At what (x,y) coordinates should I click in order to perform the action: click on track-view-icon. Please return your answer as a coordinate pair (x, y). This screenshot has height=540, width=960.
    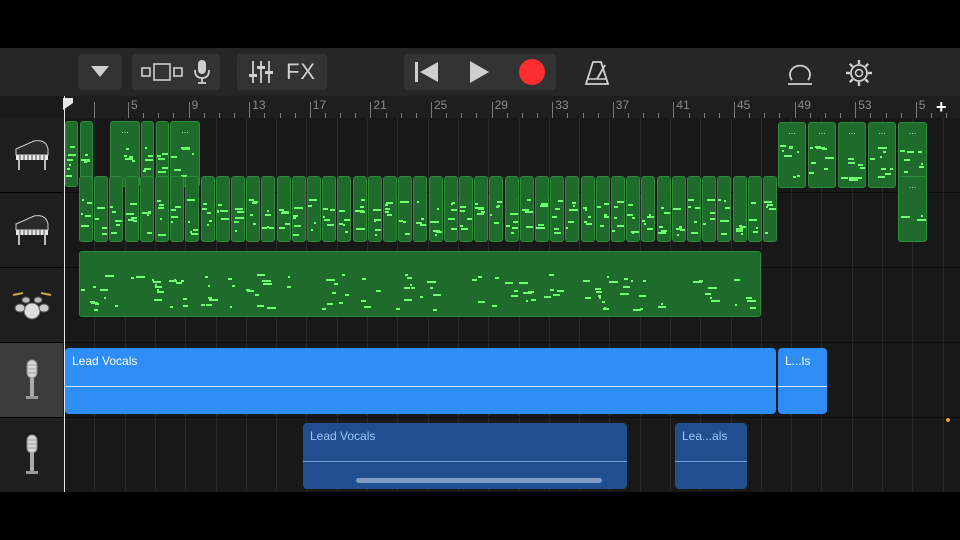
    Looking at the image, I should click on (162, 72).